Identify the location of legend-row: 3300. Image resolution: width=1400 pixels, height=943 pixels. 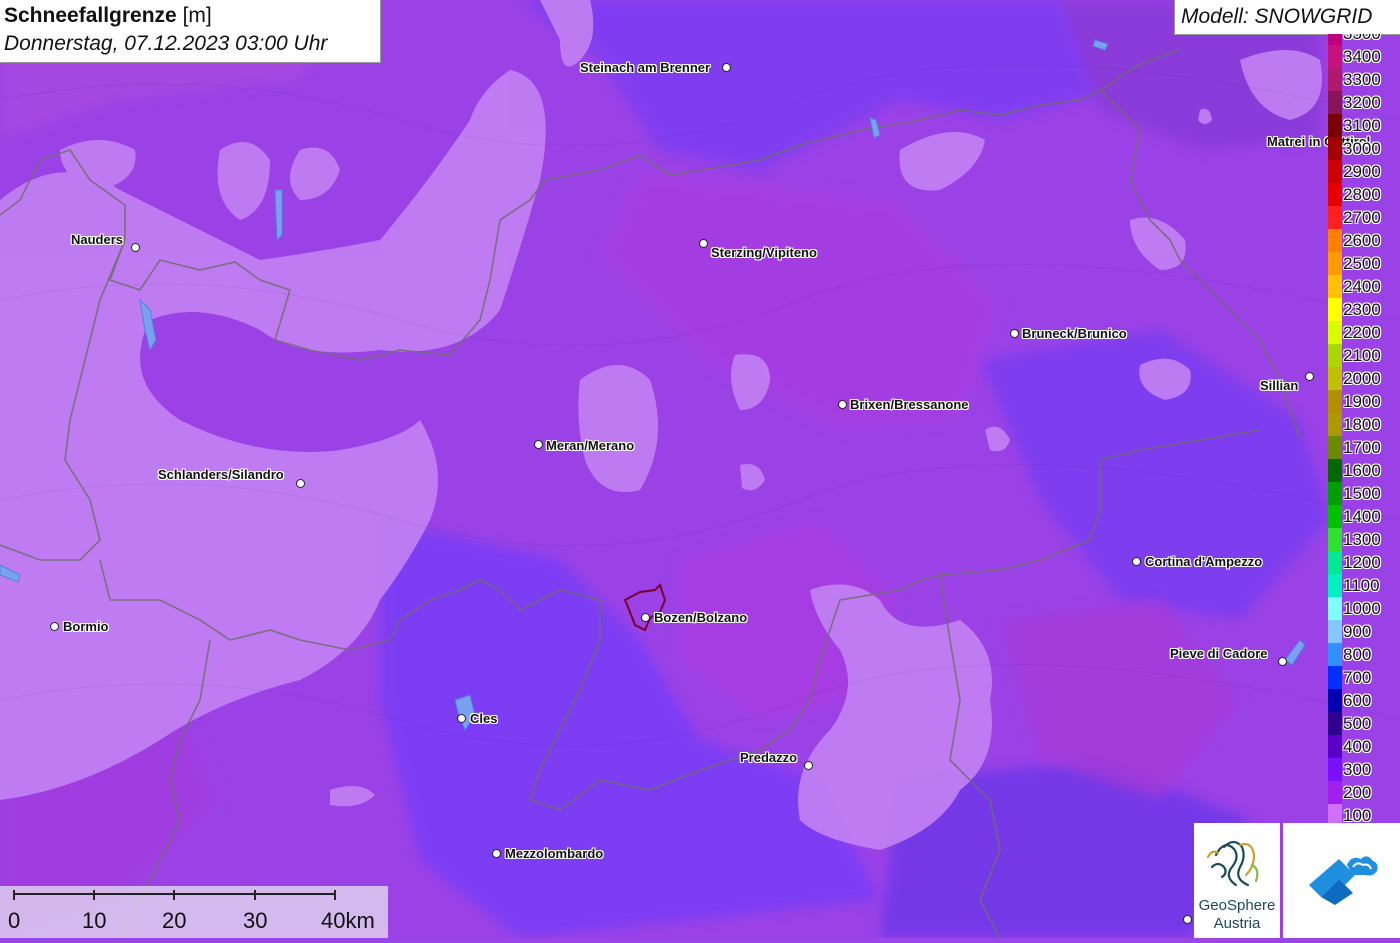
(1364, 79).